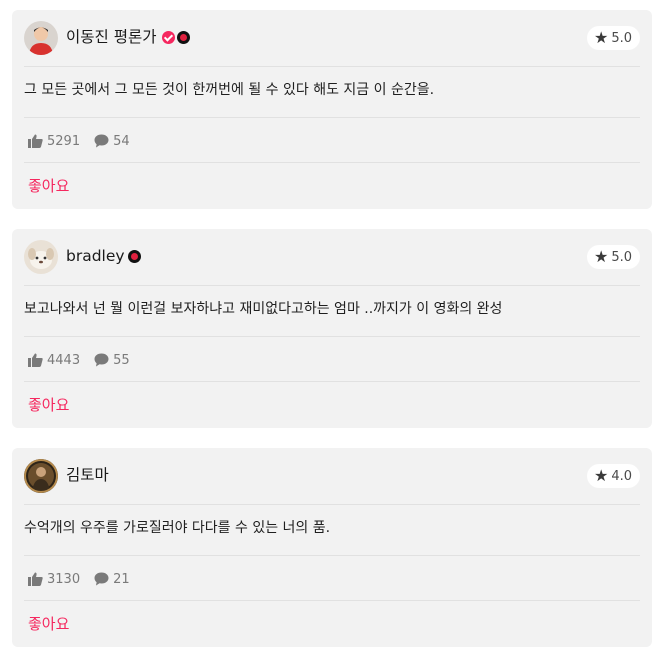  Describe the element at coordinates (621, 476) in the screenshot. I see `rating-score: 4.0` at that location.